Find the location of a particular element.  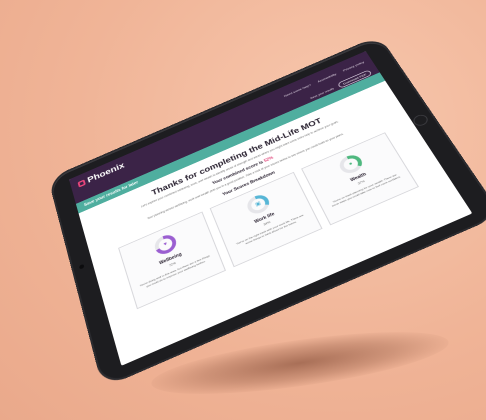

card-percent: 34% is located at coordinates (267, 223).